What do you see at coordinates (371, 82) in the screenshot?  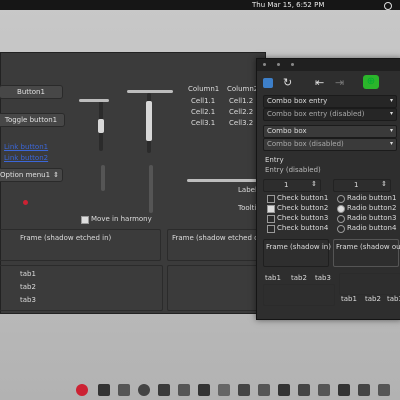 I see `add-icon: ⊕` at bounding box center [371, 82].